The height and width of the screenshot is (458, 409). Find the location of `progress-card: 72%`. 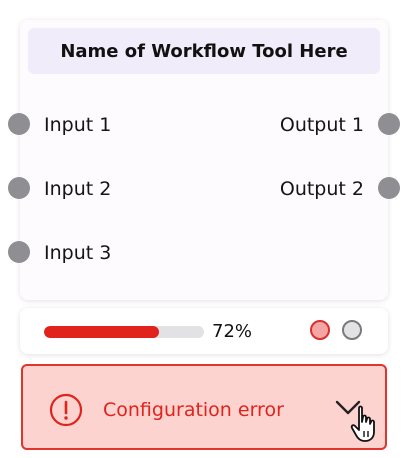

progress-card: 72% is located at coordinates (204, 331).